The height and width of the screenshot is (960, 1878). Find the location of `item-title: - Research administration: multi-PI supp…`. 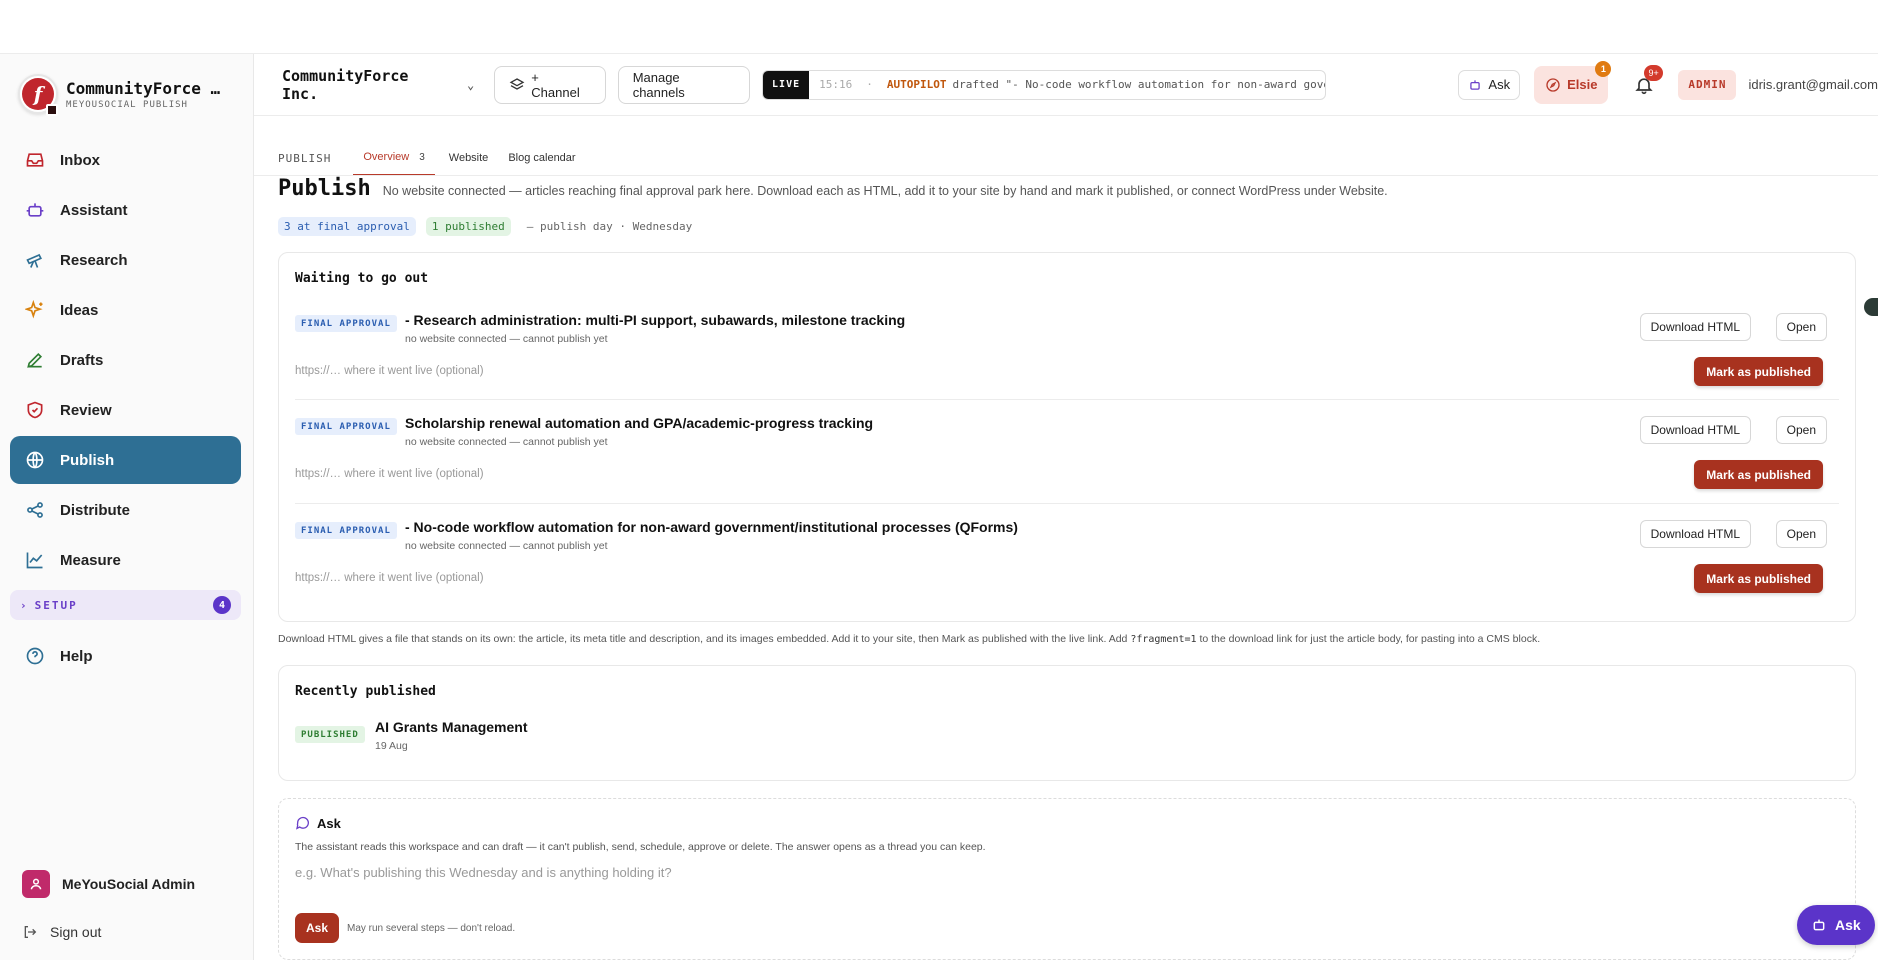

item-title: - Research administration: multi-PI supp… is located at coordinates (655, 320).